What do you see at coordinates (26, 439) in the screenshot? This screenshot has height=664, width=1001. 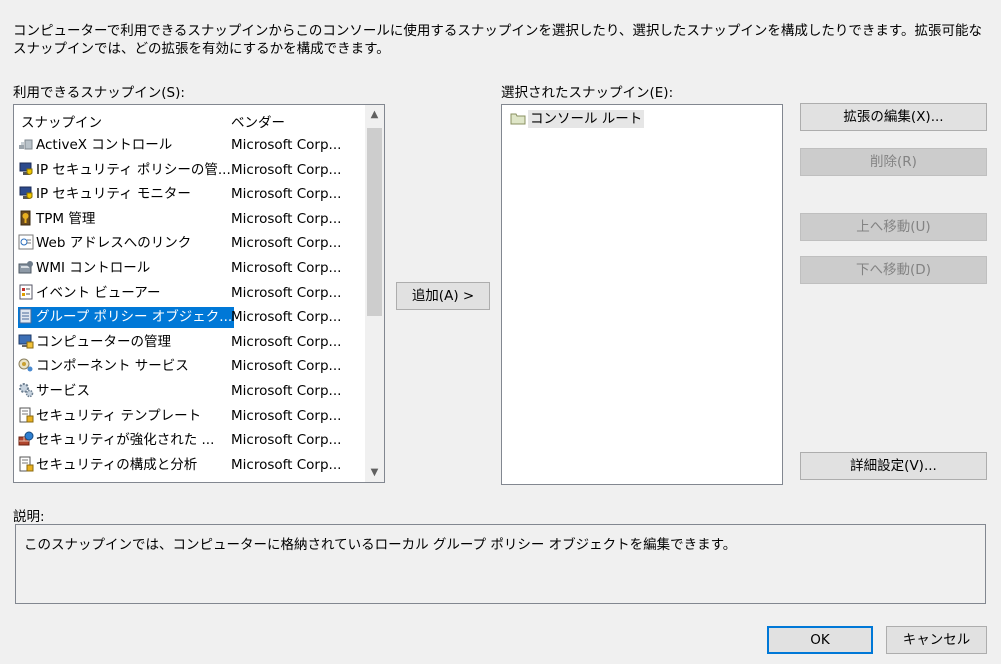 I see `firewall-icon` at bounding box center [26, 439].